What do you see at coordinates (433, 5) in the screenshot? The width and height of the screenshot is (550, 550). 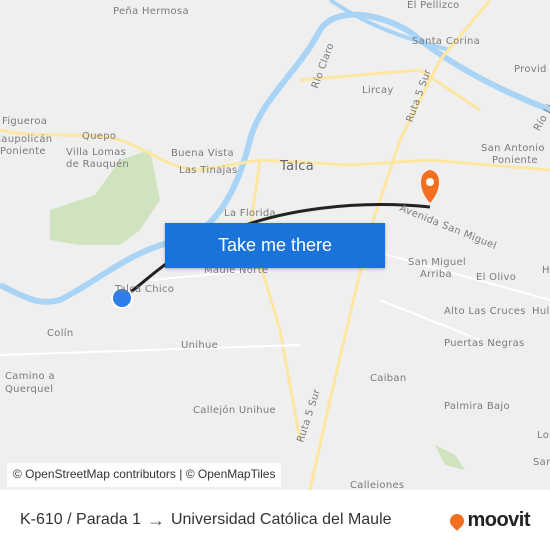 I see `map-label: El Pellizco` at bounding box center [433, 5].